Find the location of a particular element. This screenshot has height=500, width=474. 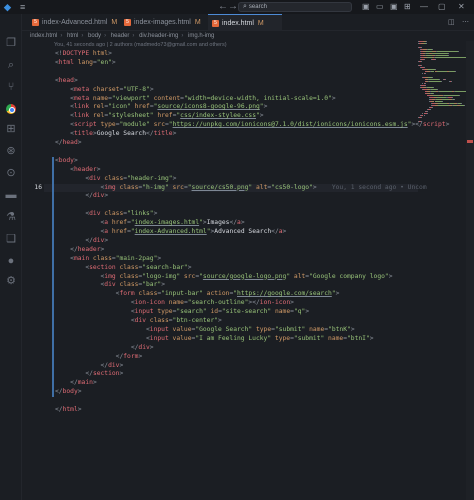

vertical-scrollbar is located at coordinates (470, 270).